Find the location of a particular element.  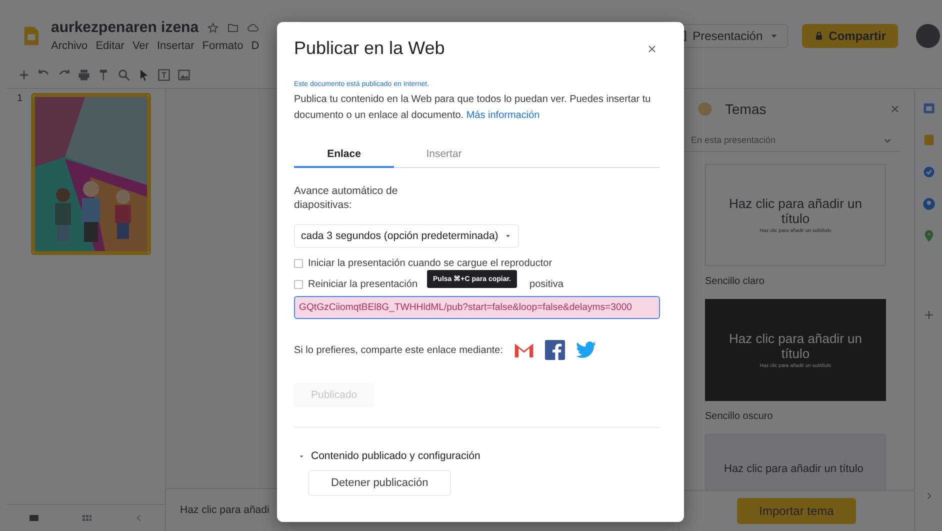

zoom-icon is located at coordinates (124, 75).